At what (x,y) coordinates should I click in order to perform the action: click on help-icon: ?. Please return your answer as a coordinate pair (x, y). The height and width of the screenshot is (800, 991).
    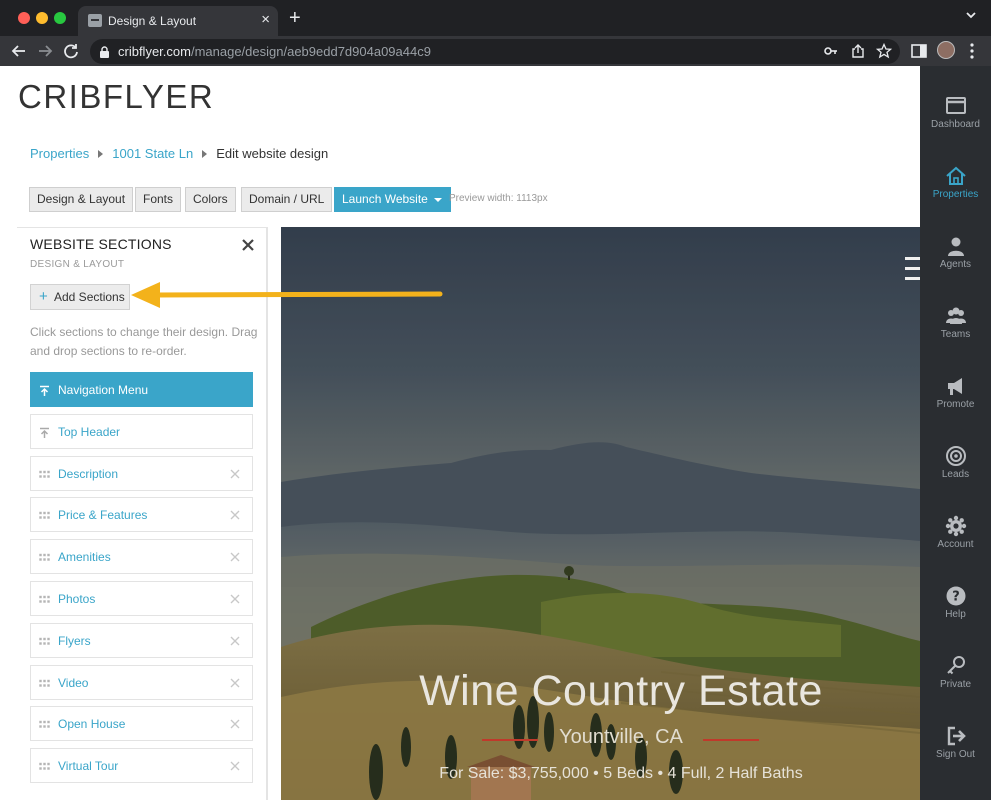
    Looking at the image, I should click on (956, 596).